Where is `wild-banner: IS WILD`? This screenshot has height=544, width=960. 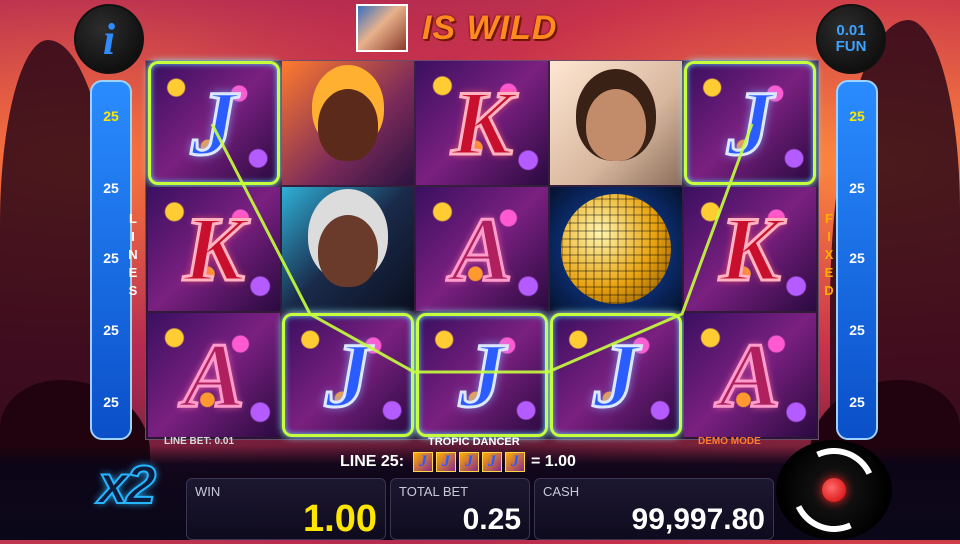 wild-banner: IS WILD is located at coordinates (456, 28).